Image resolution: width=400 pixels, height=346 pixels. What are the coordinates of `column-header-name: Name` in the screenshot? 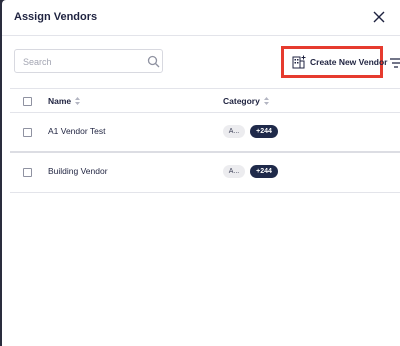 It's located at (64, 101).